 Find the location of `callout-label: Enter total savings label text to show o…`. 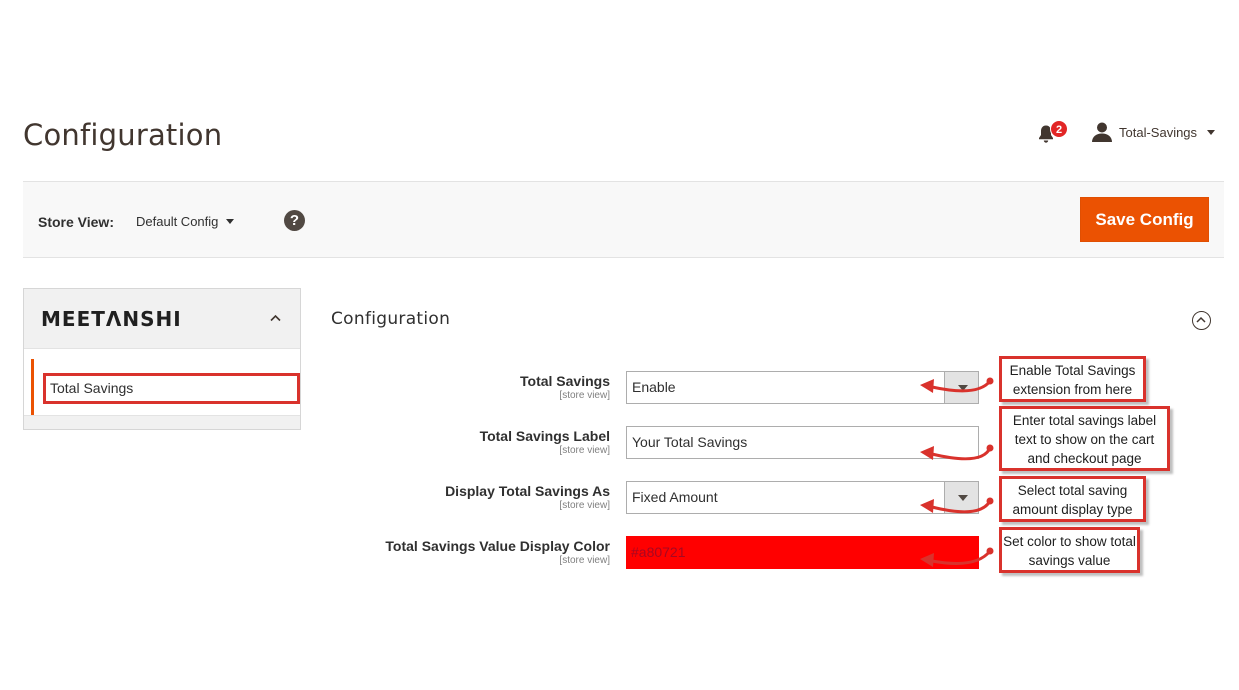

callout-label: Enter total savings label text to show o… is located at coordinates (1084, 438).